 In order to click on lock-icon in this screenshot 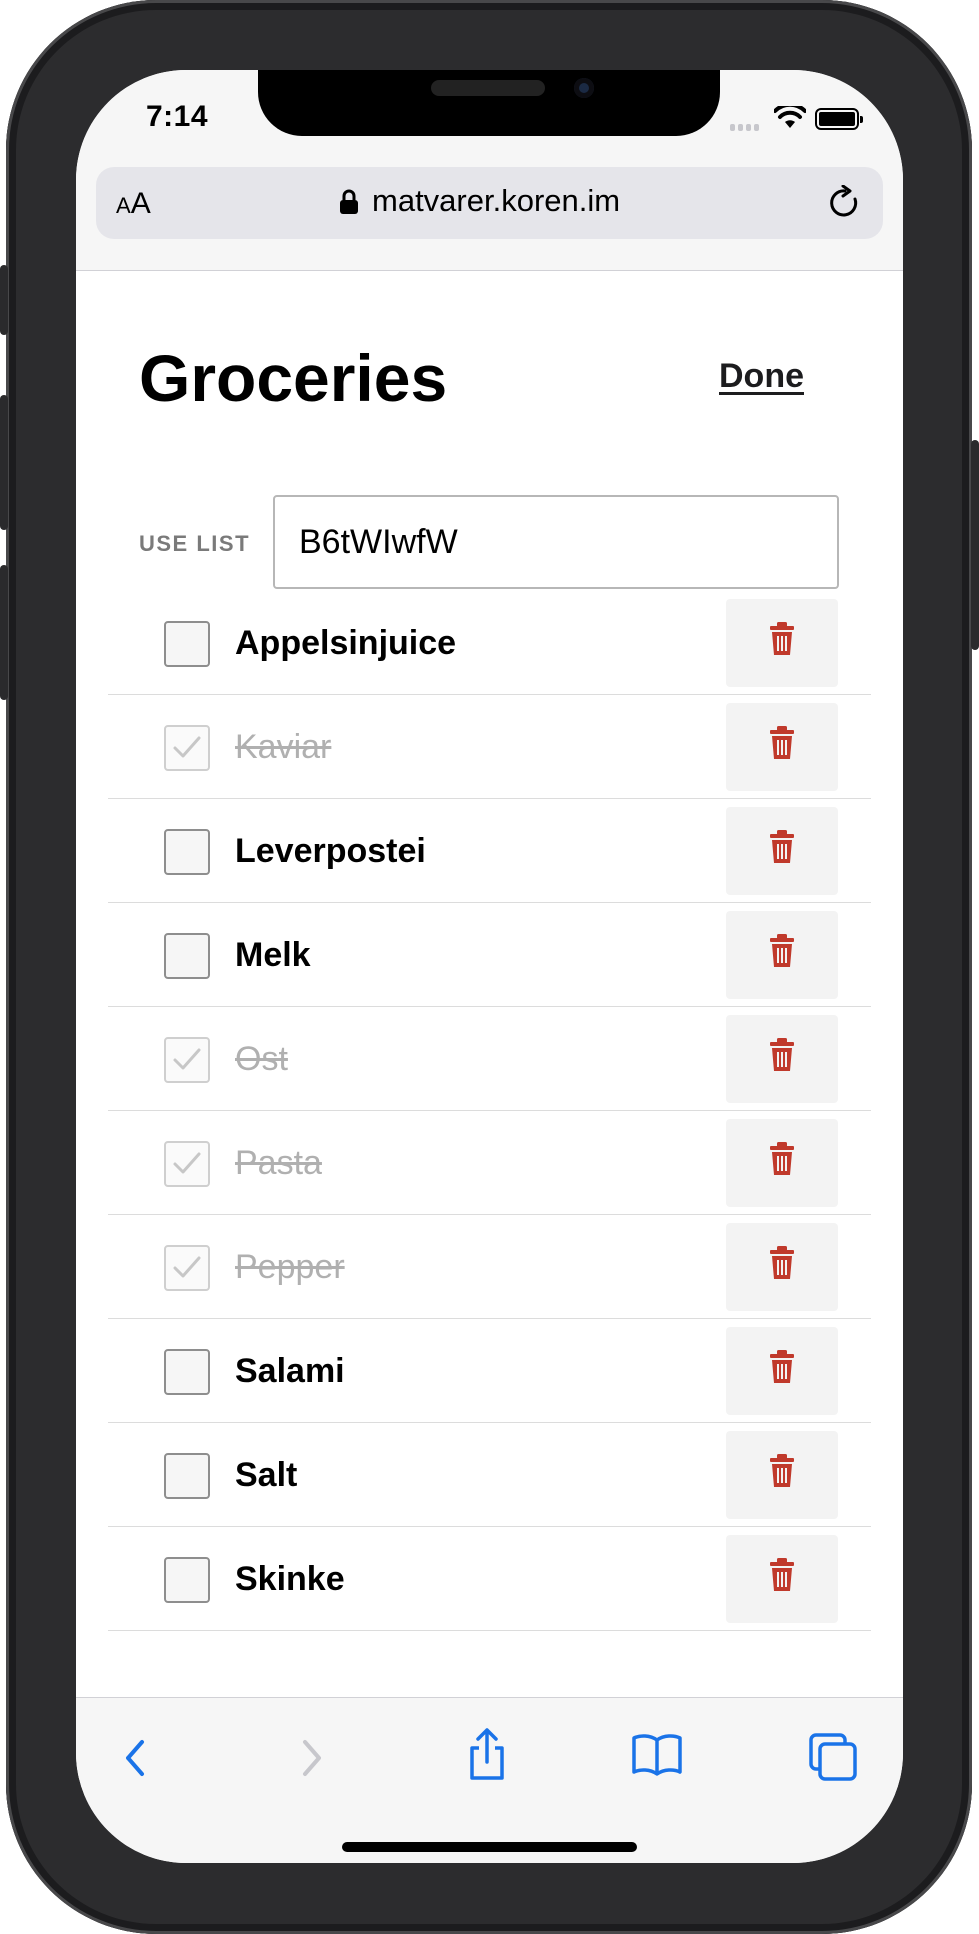, I will do `click(349, 201)`.